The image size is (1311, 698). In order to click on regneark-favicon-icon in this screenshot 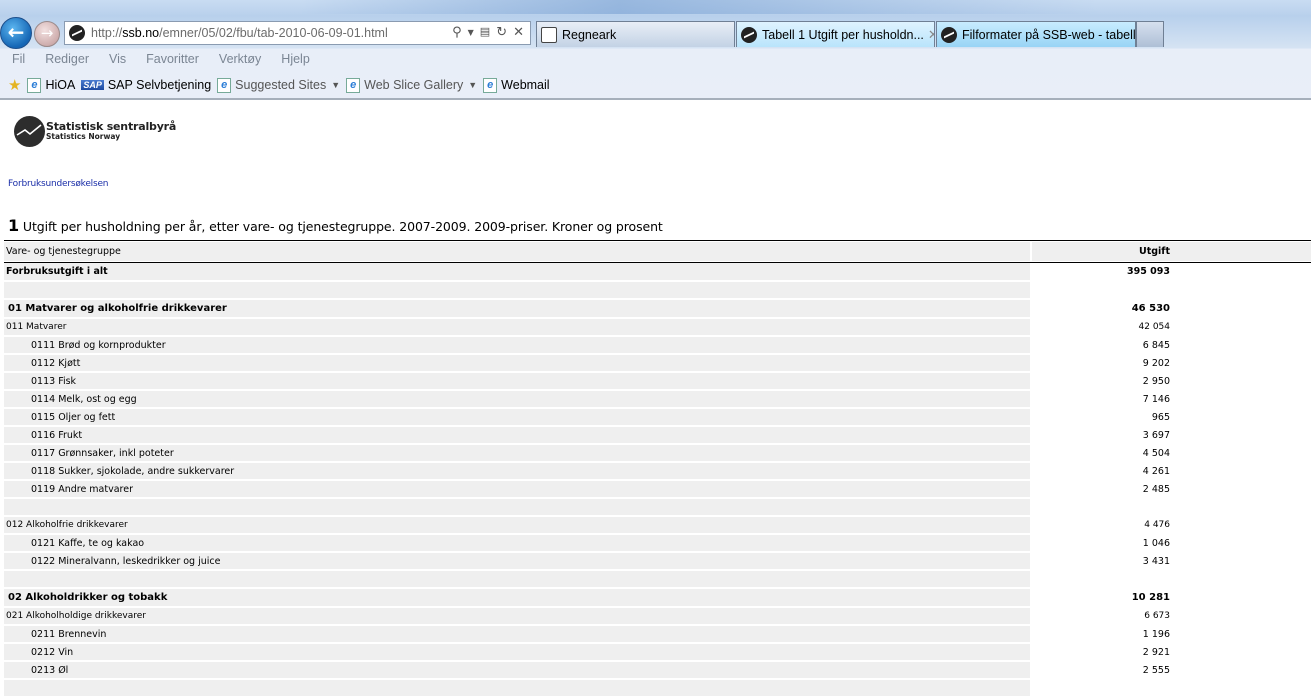, I will do `click(549, 34)`.